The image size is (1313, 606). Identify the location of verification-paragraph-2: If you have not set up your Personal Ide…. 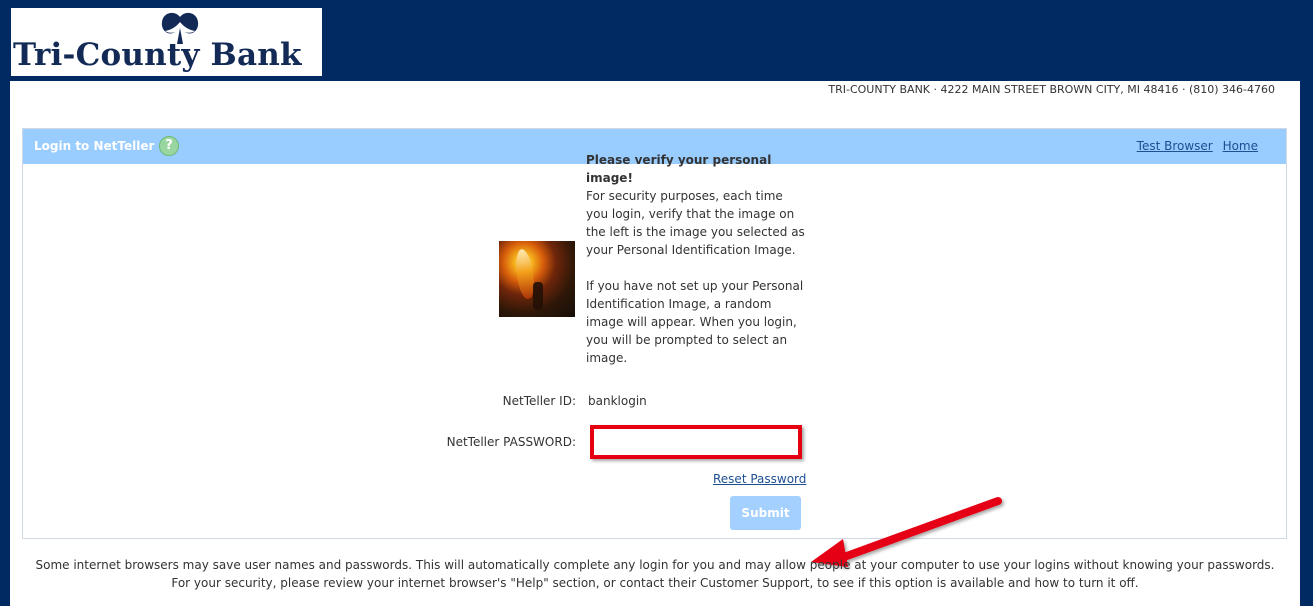
(695, 322).